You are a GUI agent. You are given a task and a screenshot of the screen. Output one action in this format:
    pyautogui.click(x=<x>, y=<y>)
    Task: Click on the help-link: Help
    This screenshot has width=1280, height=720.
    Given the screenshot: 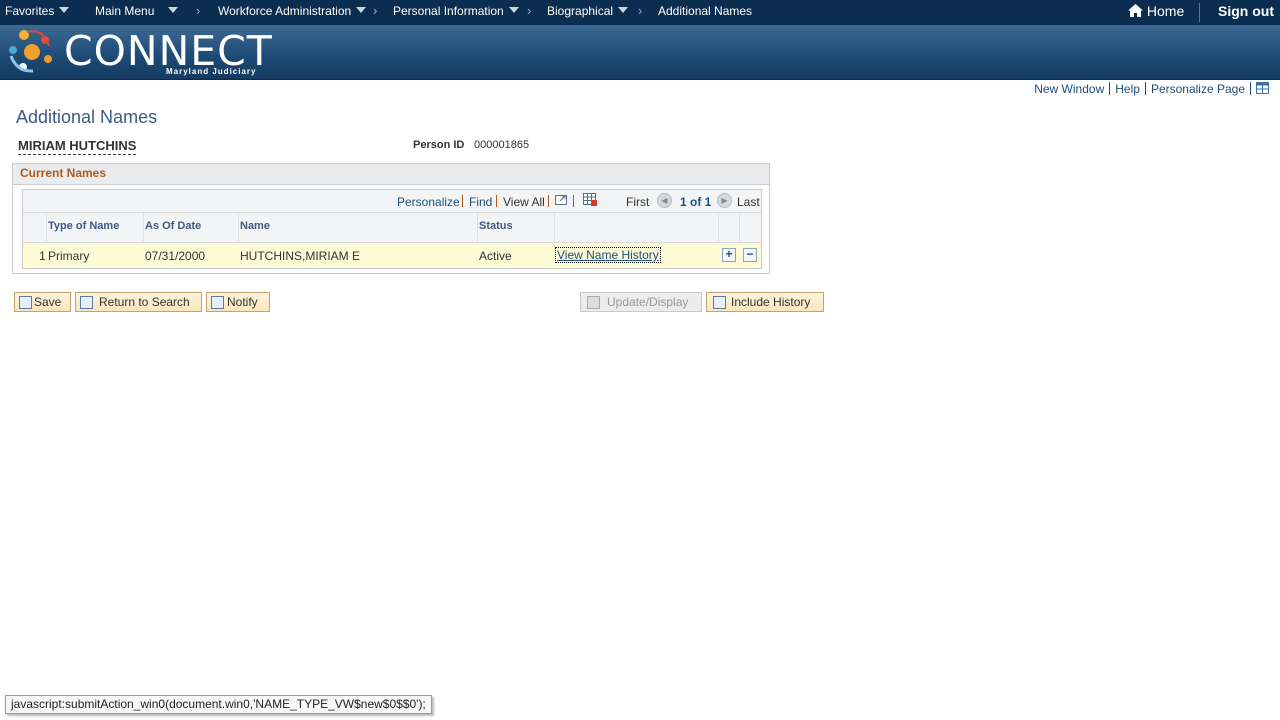 What is the action you would take?
    pyautogui.click(x=1127, y=89)
    